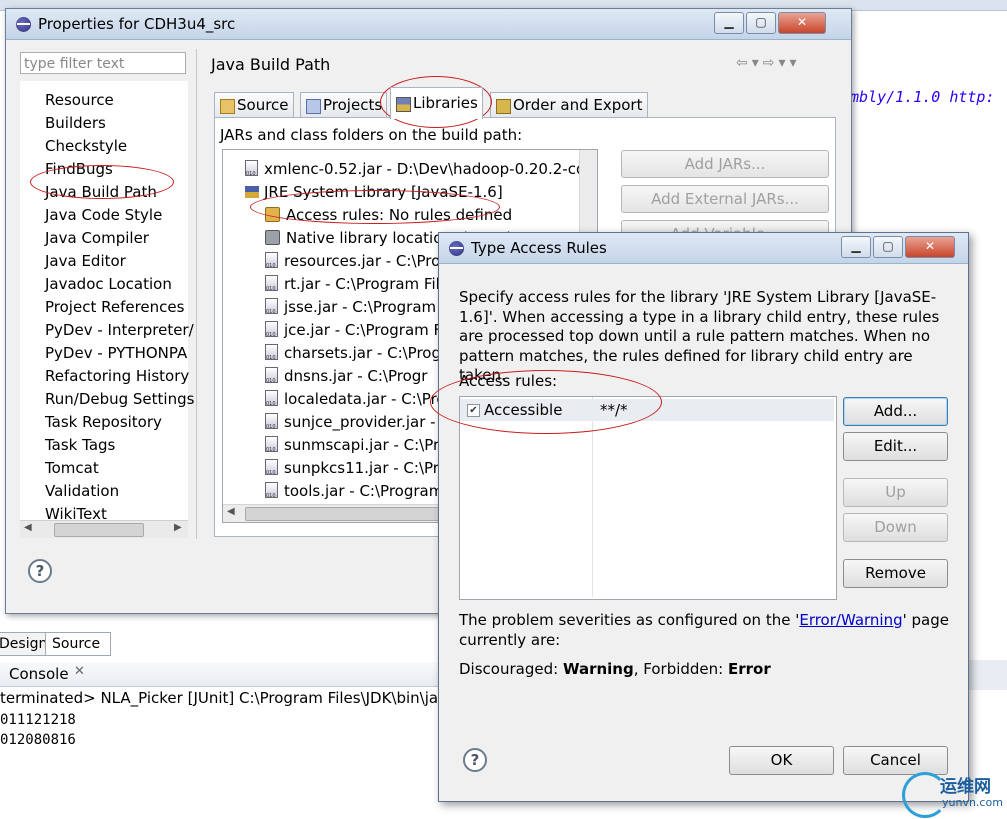 This screenshot has height=819, width=1007. What do you see at coordinates (263, 105) in the screenshot?
I see `tab-label: Source` at bounding box center [263, 105].